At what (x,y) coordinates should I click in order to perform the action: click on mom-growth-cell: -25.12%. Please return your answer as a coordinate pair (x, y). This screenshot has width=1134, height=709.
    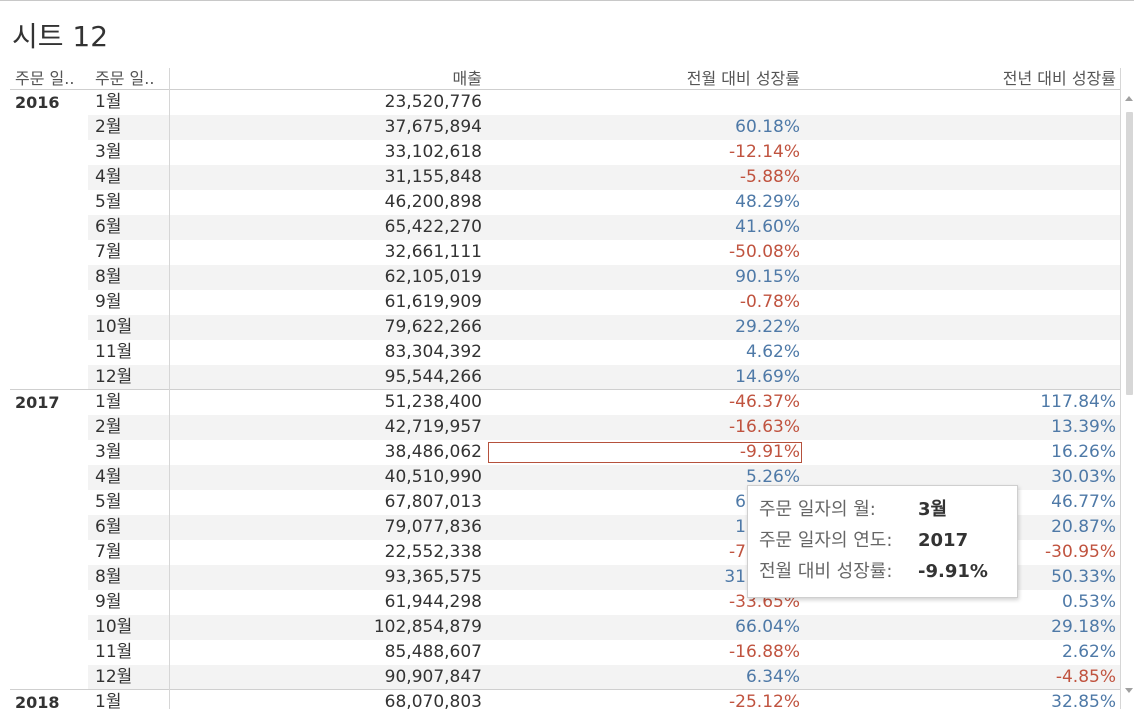
    Looking at the image, I should click on (644, 699).